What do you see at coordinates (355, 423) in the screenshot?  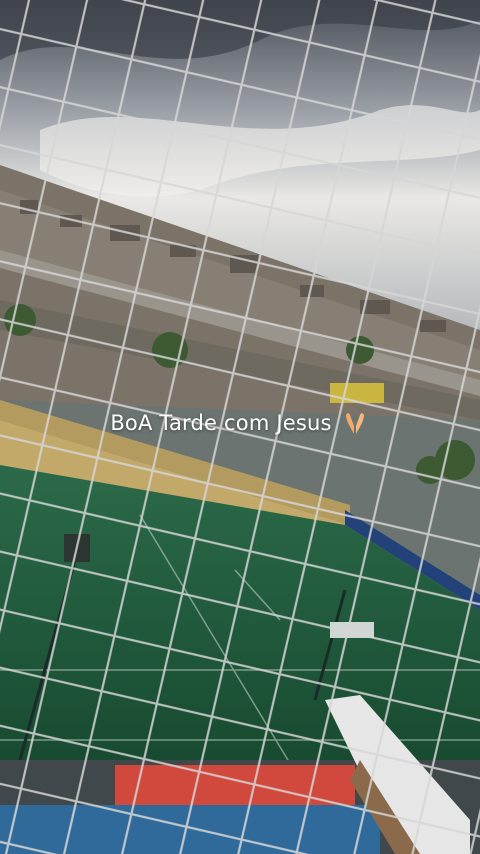 I see `praying-hands-icon` at bounding box center [355, 423].